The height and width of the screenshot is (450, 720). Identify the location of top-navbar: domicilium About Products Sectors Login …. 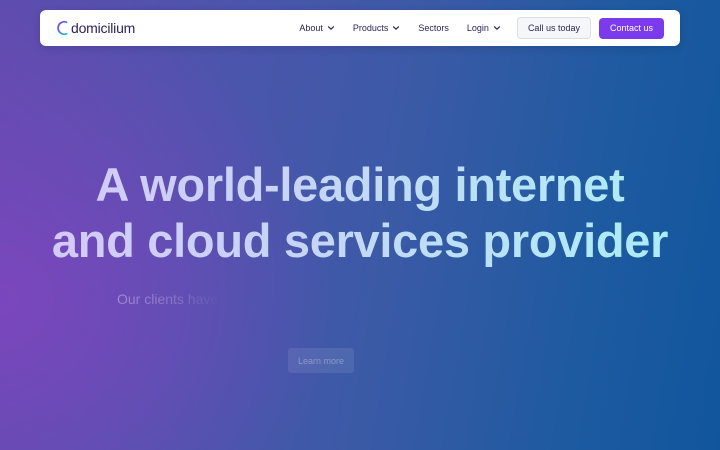
(360, 28).